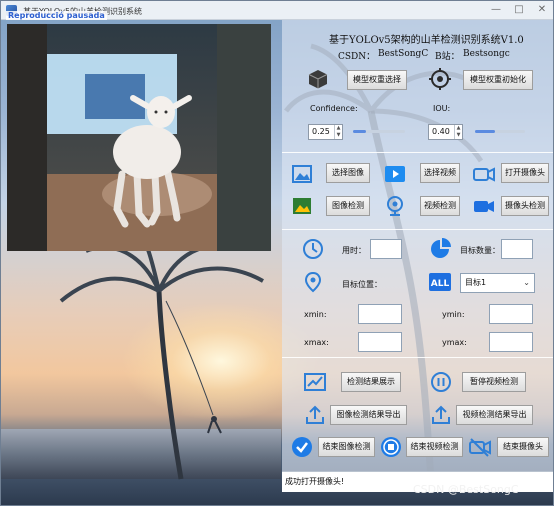 The height and width of the screenshot is (506, 554). Describe the element at coordinates (525, 173) in the screenshot. I see `open-camera-button: 打开摄像头` at that location.